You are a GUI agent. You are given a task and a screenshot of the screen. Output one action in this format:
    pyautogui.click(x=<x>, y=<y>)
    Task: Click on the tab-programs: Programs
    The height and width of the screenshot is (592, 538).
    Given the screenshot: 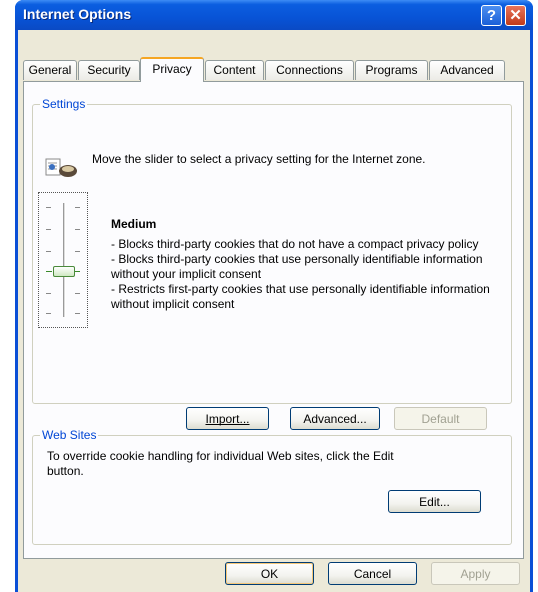 What is the action you would take?
    pyautogui.click(x=391, y=70)
    